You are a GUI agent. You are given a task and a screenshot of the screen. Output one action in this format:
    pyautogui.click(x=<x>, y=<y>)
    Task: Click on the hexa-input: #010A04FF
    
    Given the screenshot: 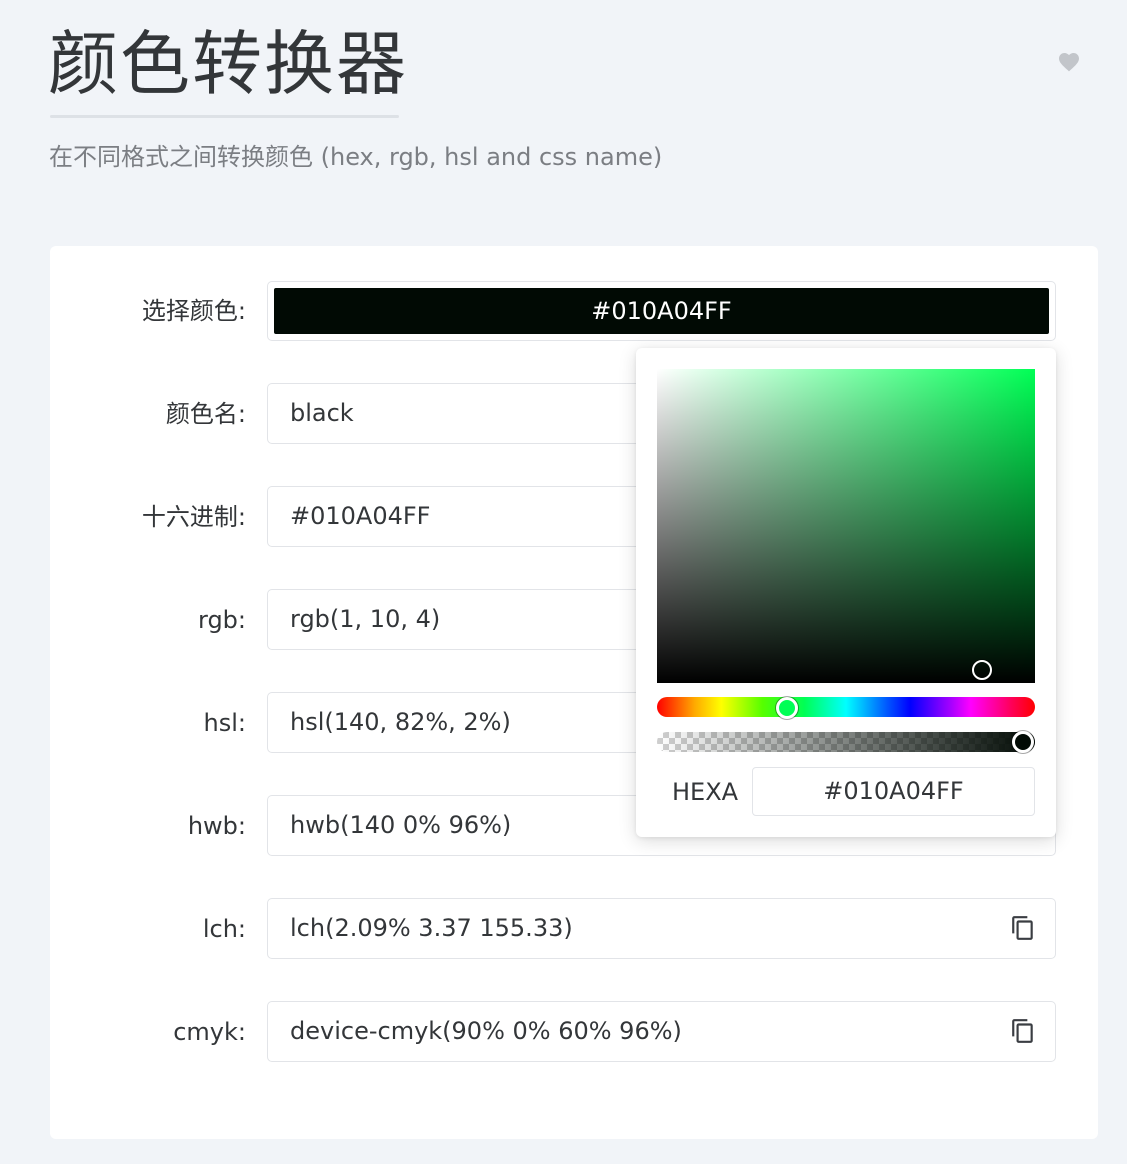 What is the action you would take?
    pyautogui.click(x=893, y=791)
    